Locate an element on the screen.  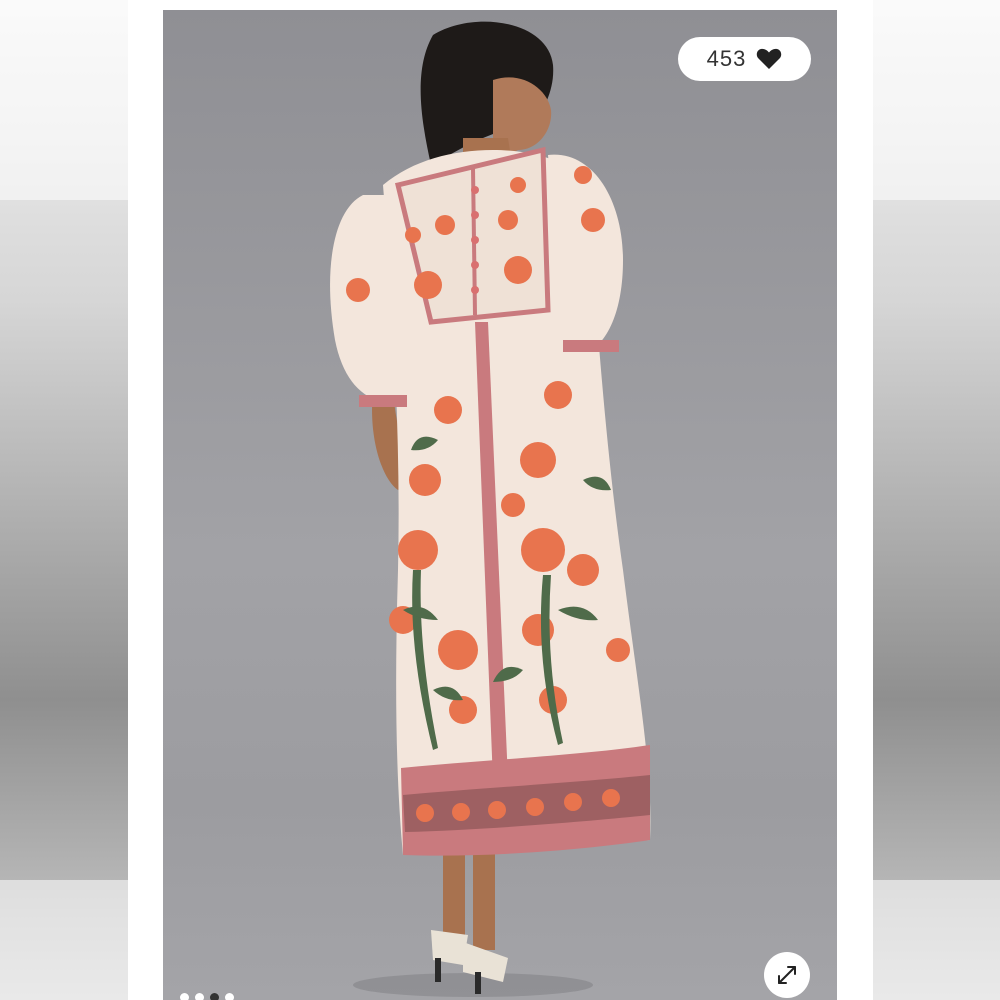
expand-arrows-icon is located at coordinates (787, 975).